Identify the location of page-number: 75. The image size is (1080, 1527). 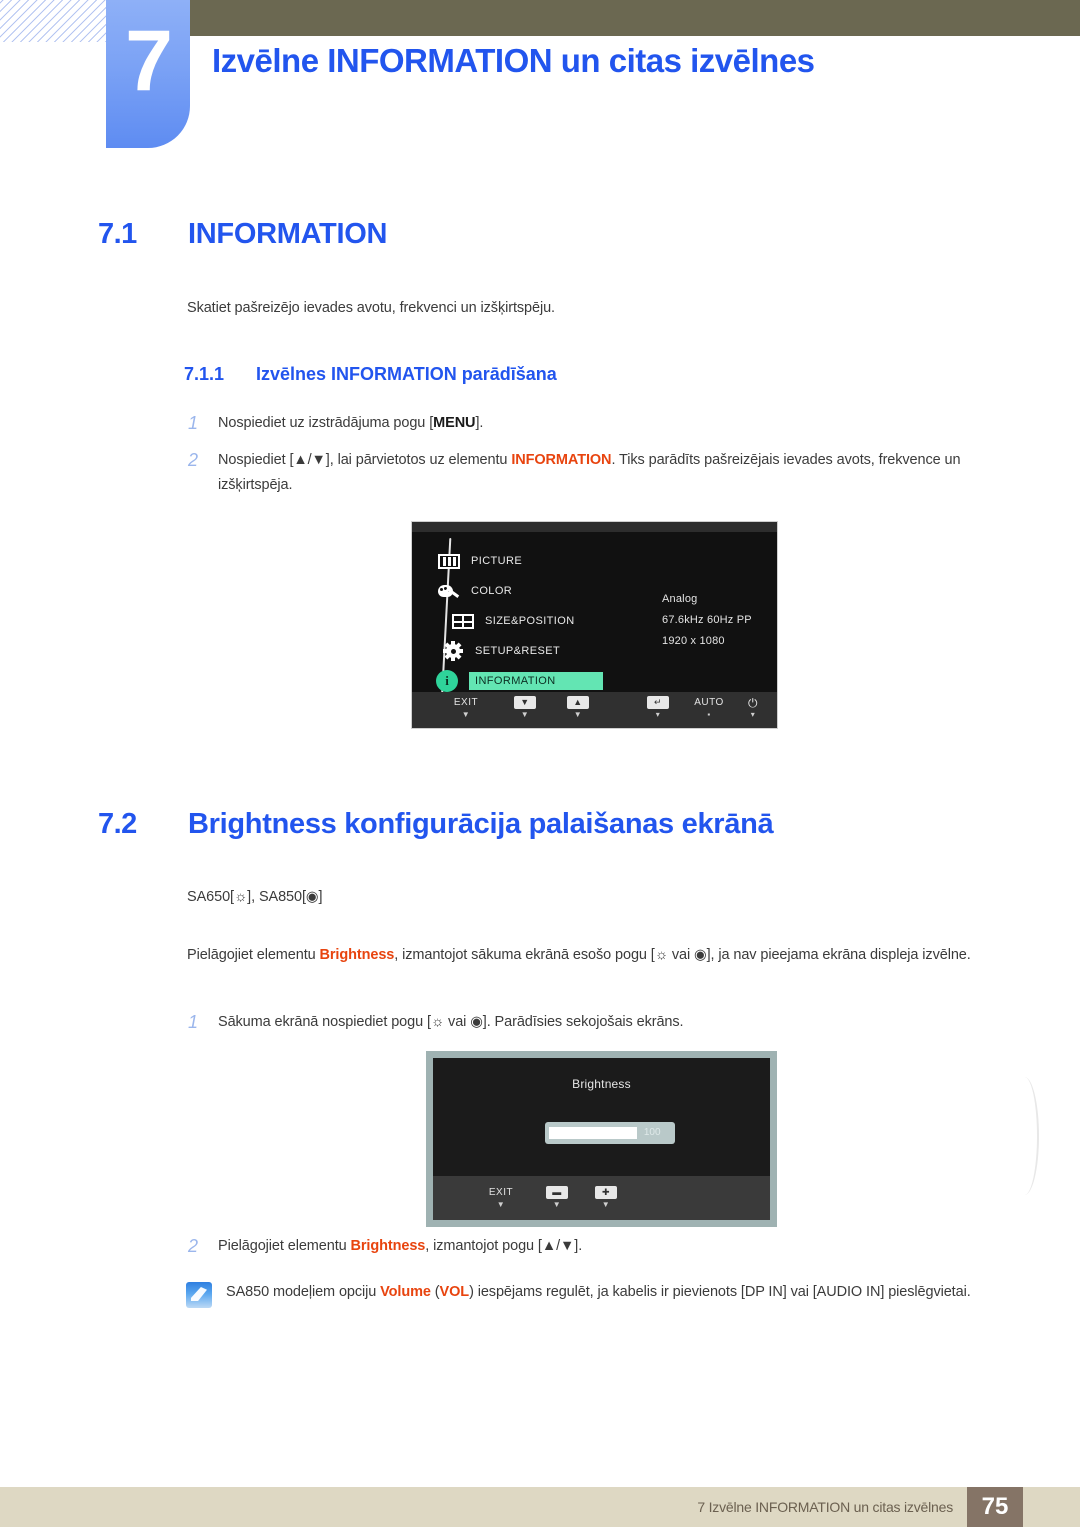
(995, 1507).